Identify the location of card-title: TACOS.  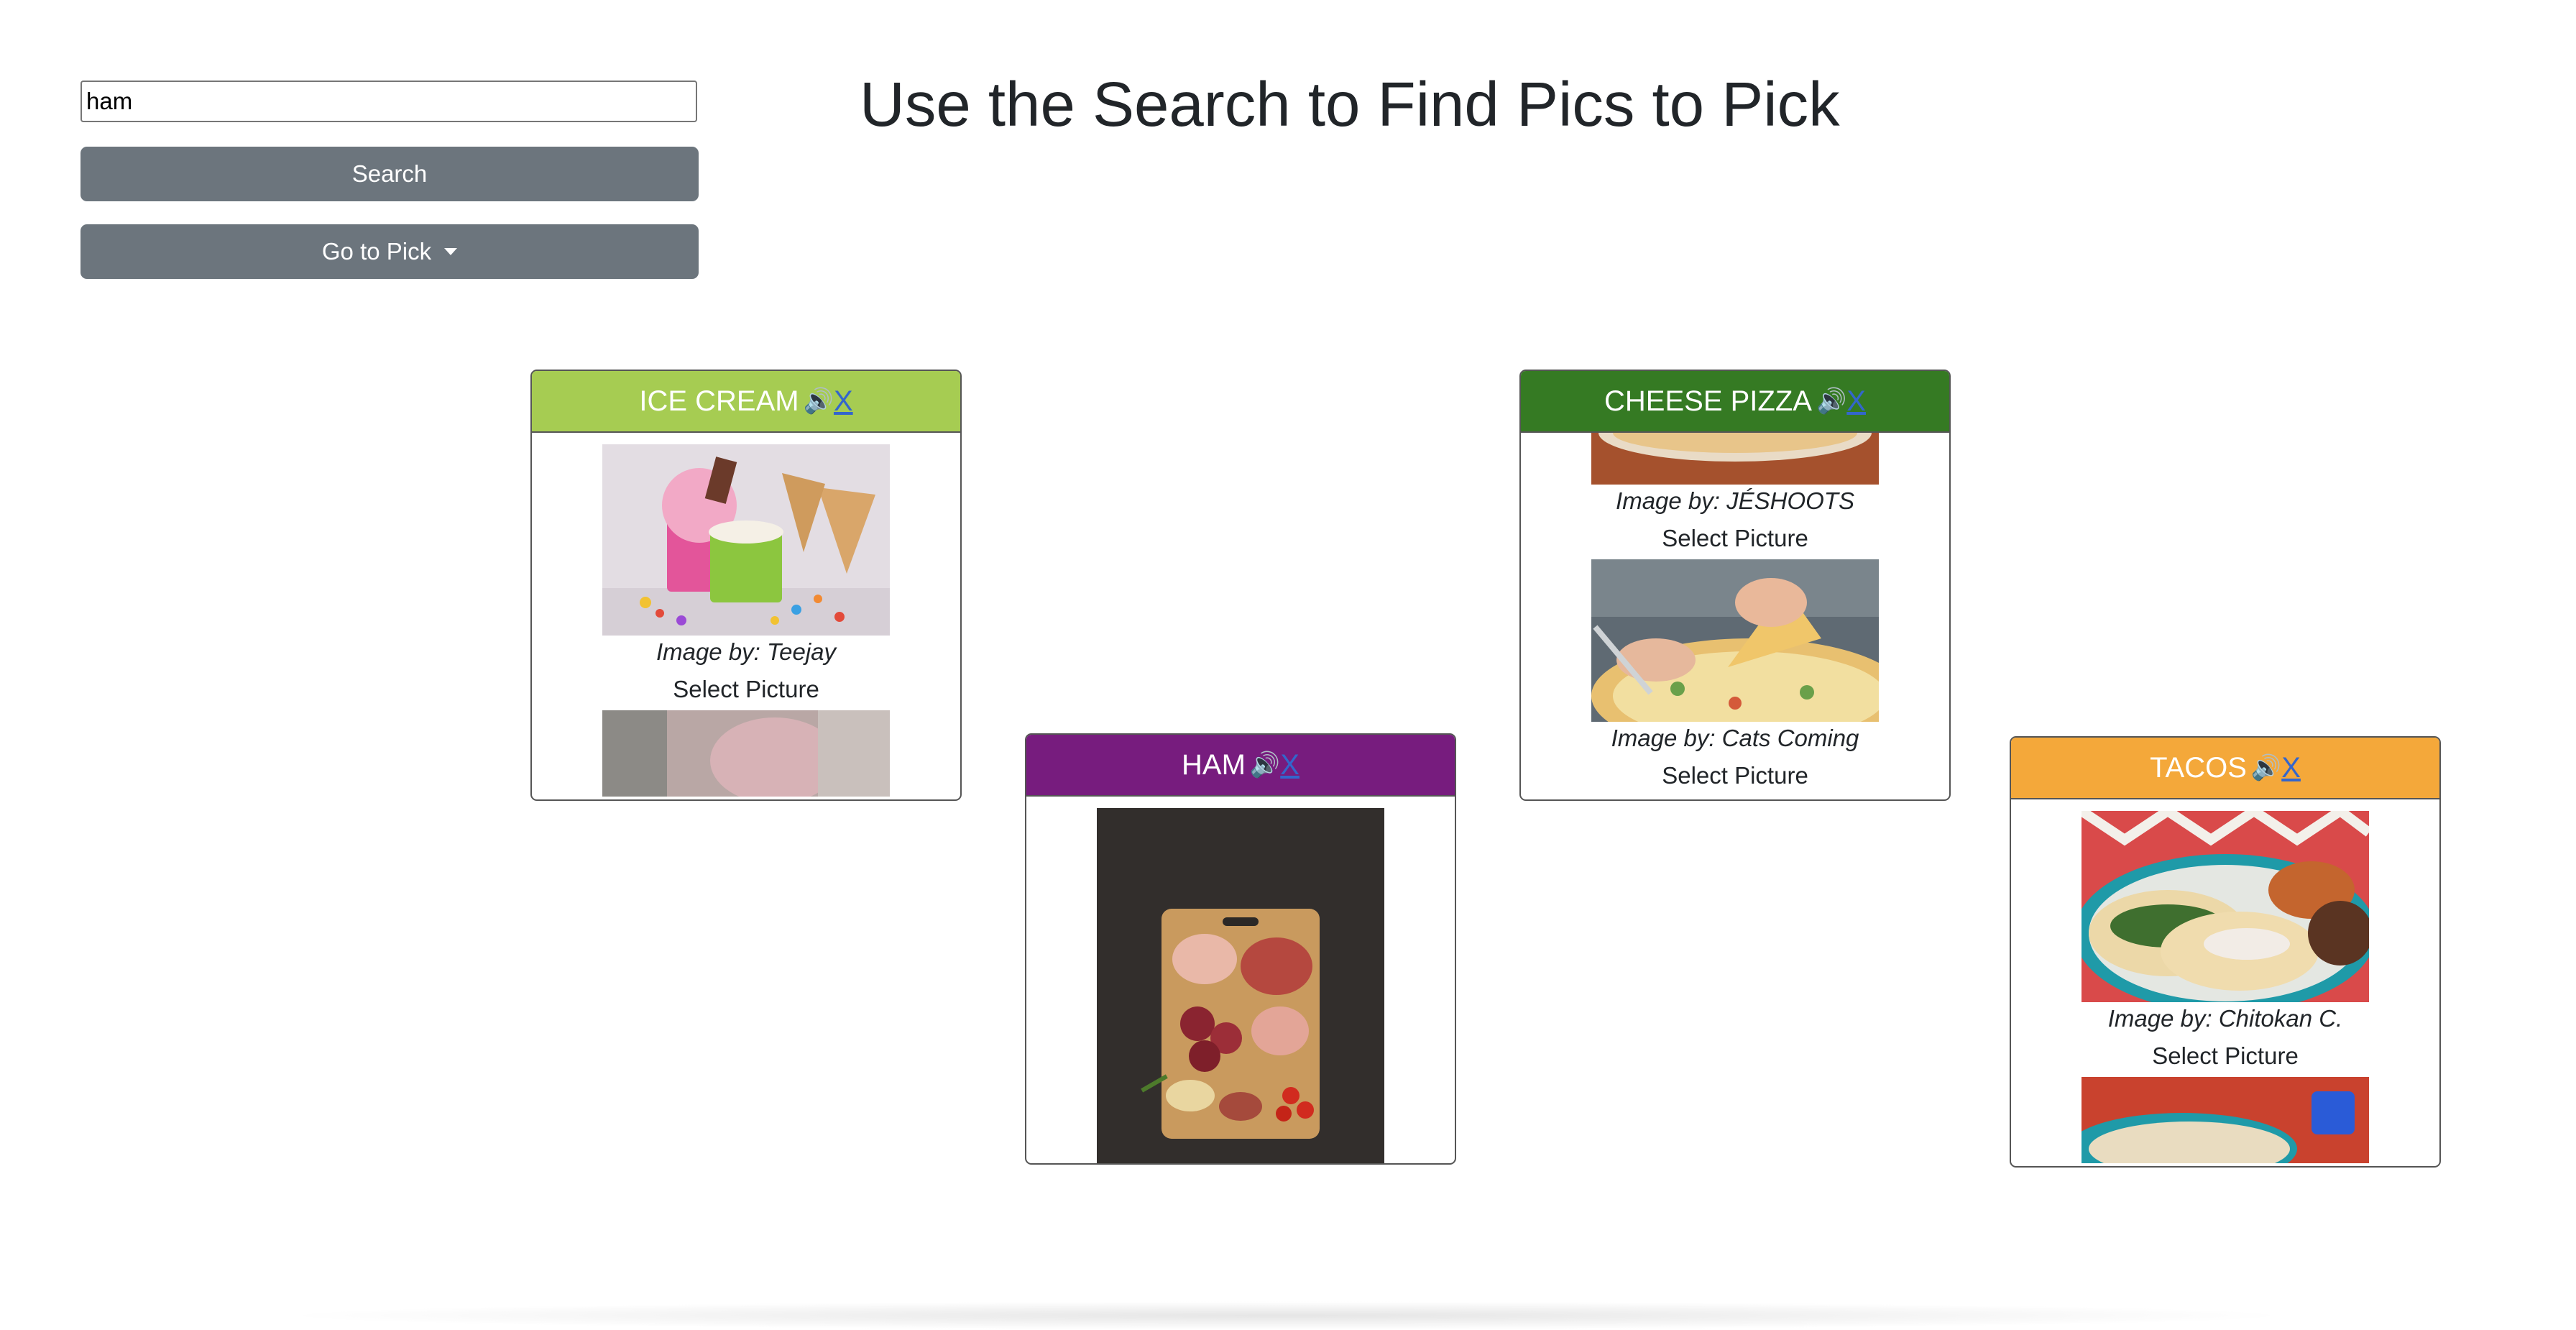
(2198, 767).